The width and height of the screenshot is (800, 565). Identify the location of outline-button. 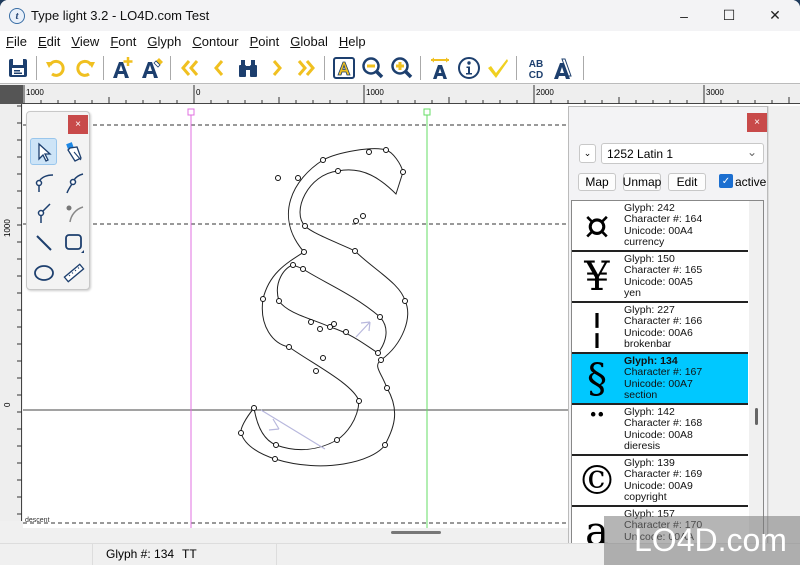
(564, 68).